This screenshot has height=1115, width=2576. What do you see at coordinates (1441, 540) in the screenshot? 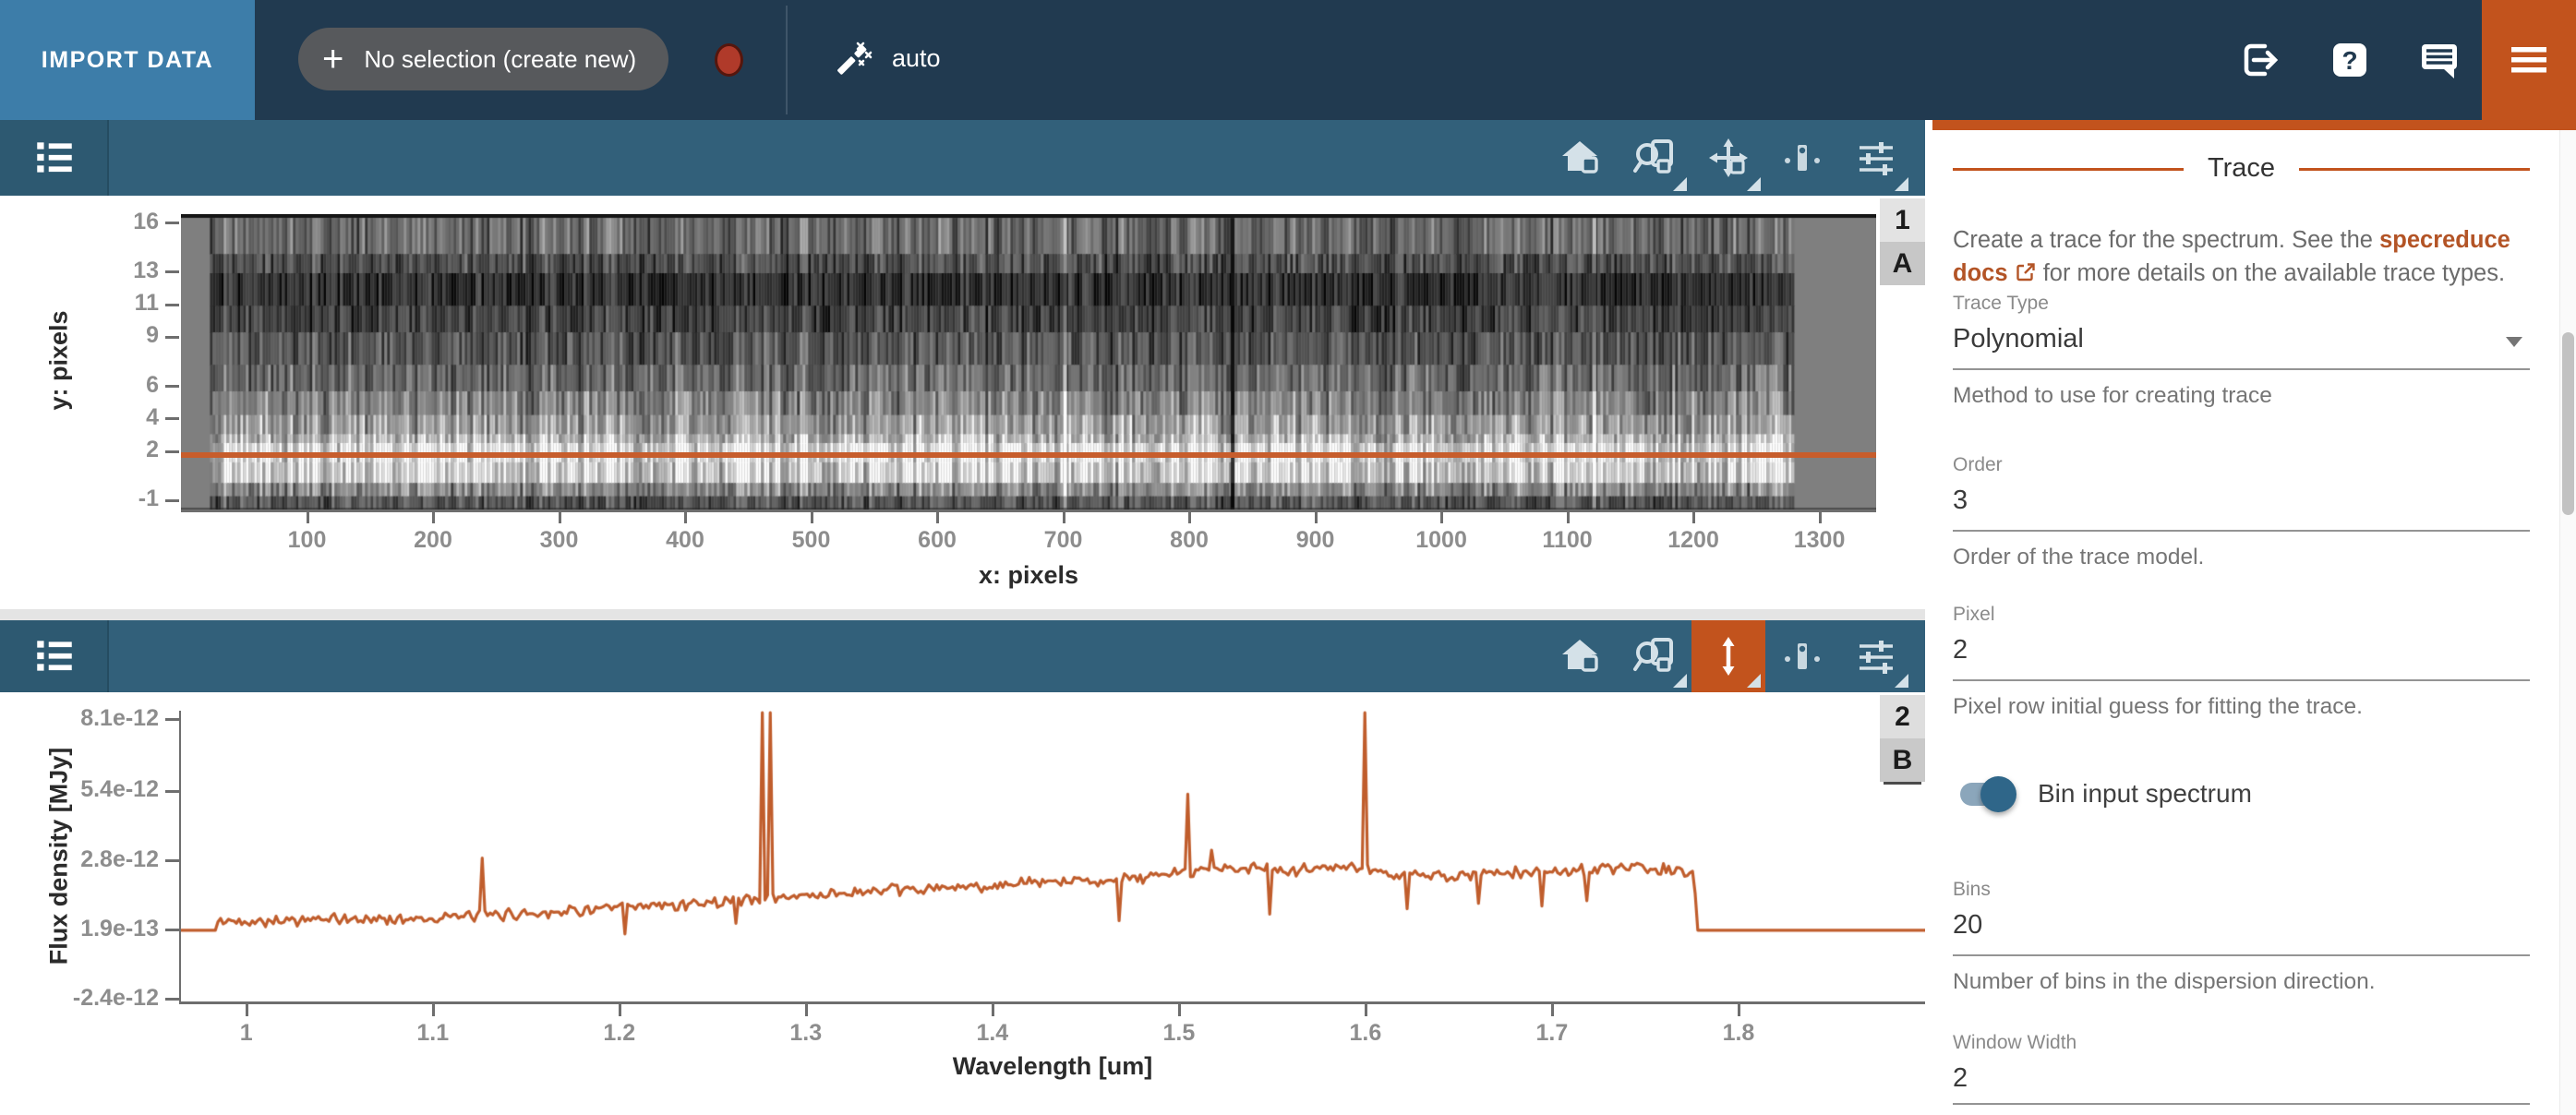
I see `x-tick-label: 1000` at bounding box center [1441, 540].